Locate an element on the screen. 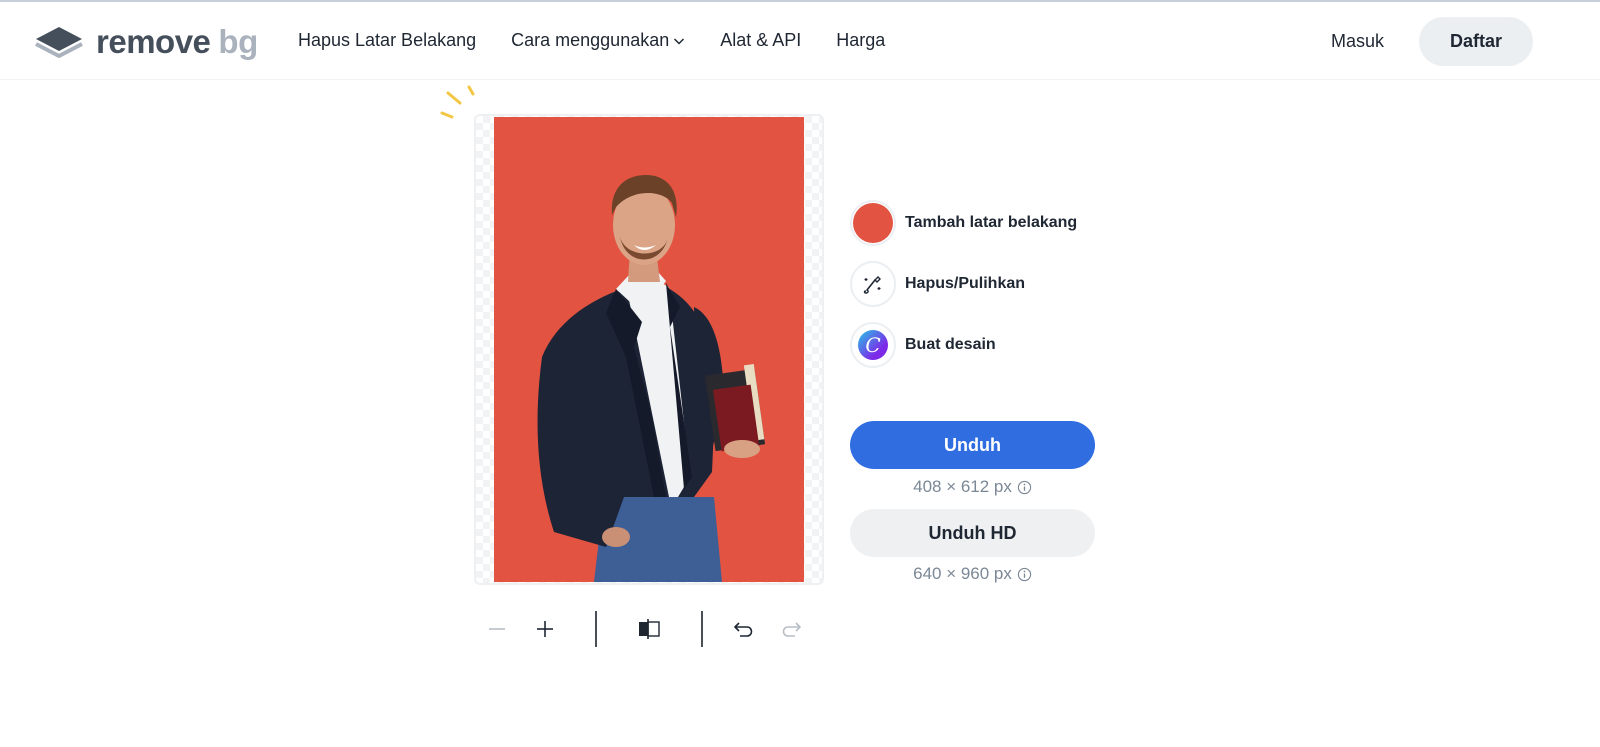 This screenshot has width=1600, height=747. canva-logo-icon: C is located at coordinates (873, 345).